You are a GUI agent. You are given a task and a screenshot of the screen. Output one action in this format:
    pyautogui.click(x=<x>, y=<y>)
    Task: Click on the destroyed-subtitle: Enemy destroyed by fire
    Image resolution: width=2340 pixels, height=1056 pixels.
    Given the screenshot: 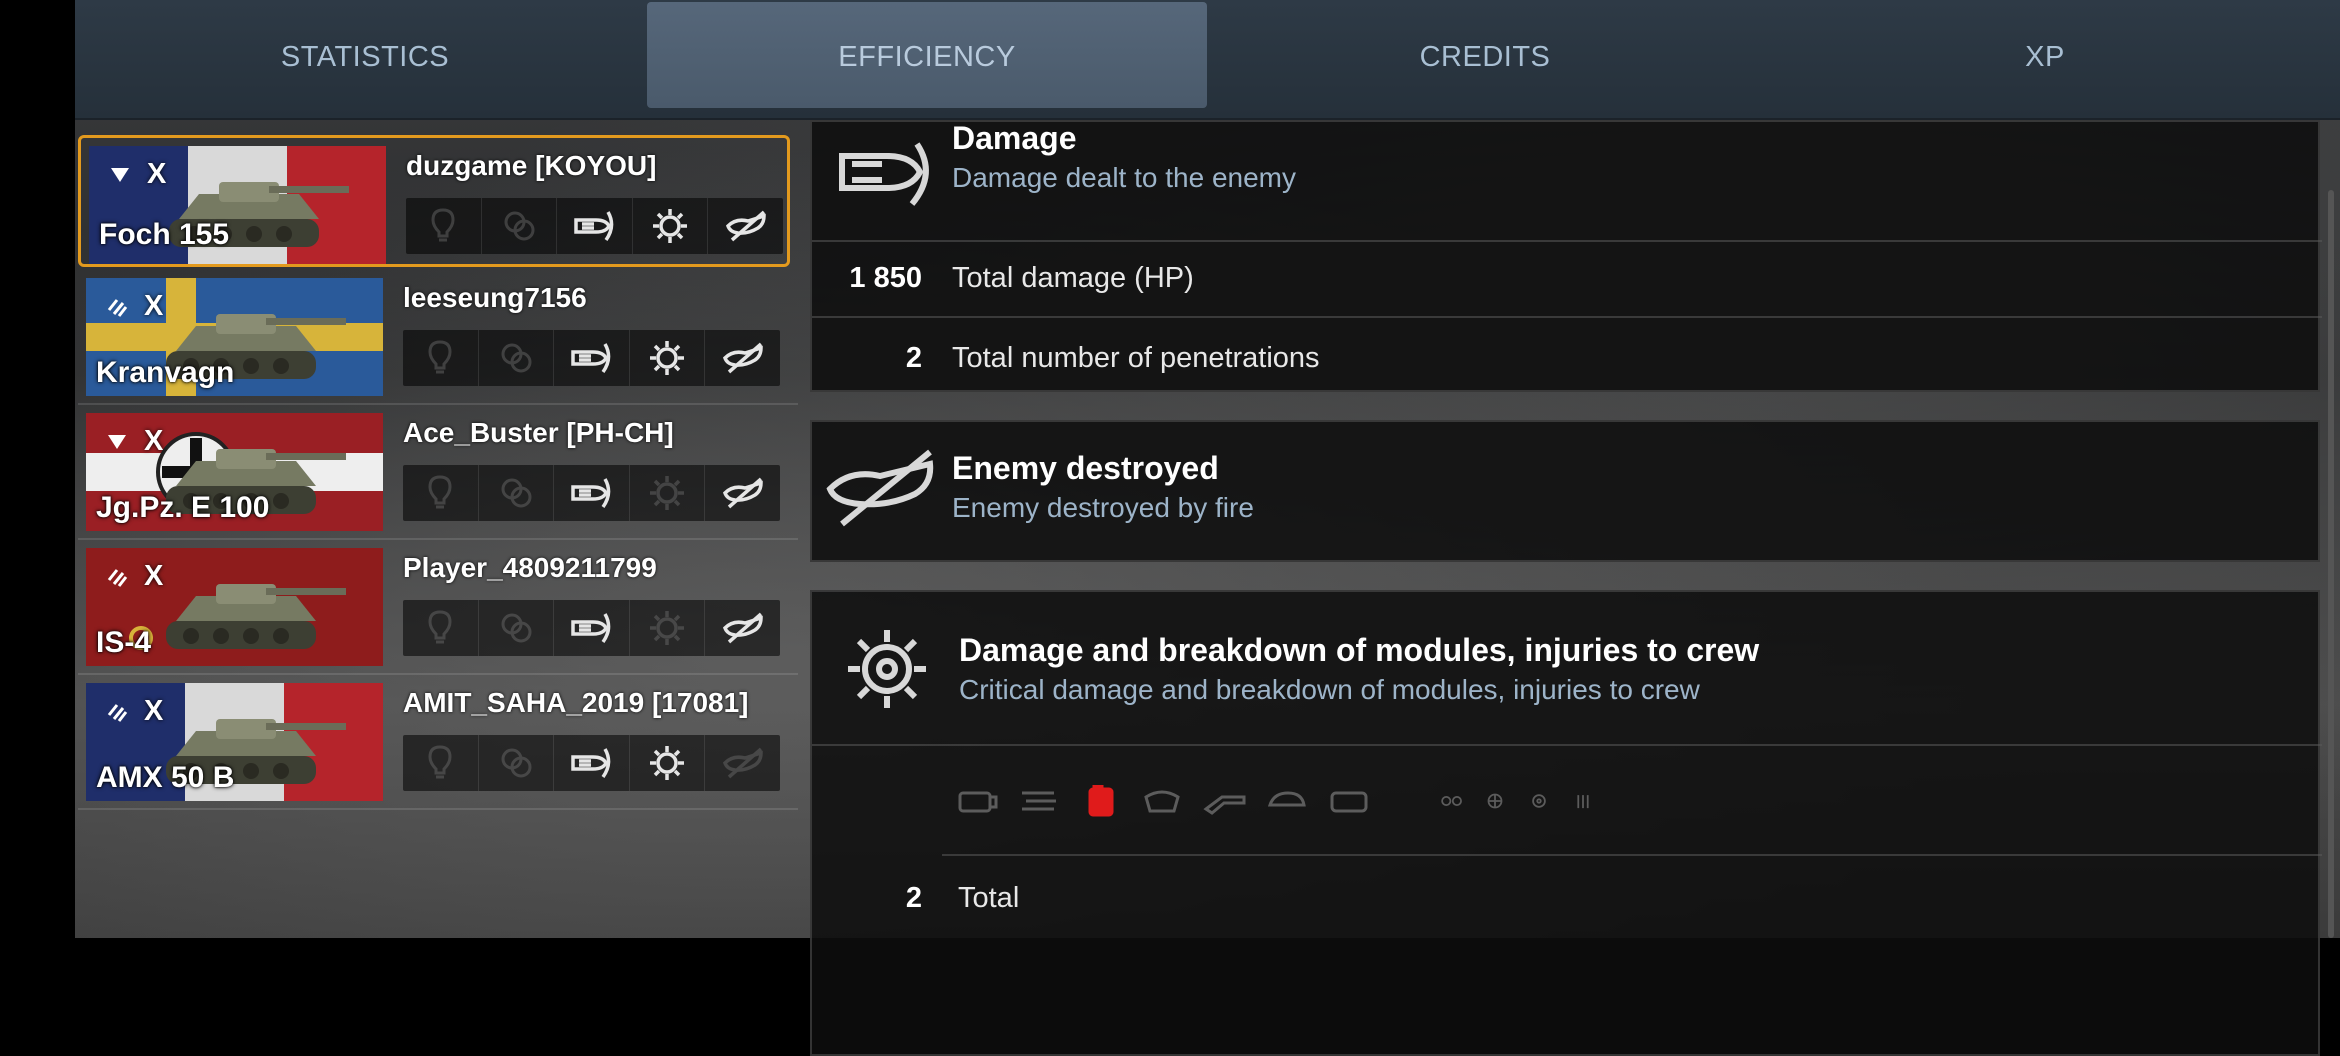 What is the action you would take?
    pyautogui.click(x=1103, y=507)
    